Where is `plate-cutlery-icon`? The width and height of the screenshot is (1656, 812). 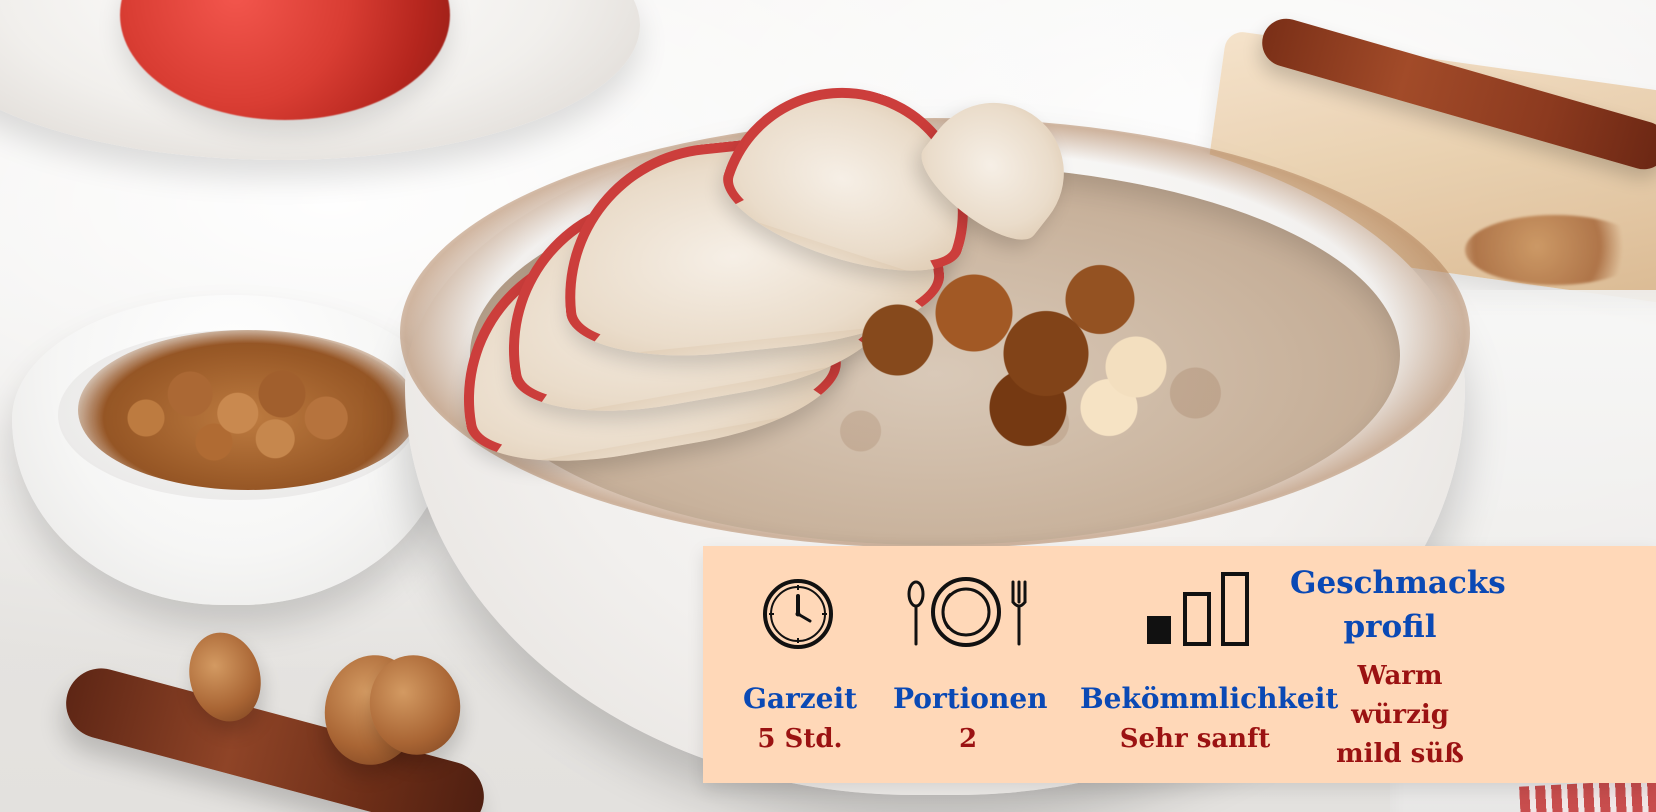
plate-cutlery-icon is located at coordinates (967, 612).